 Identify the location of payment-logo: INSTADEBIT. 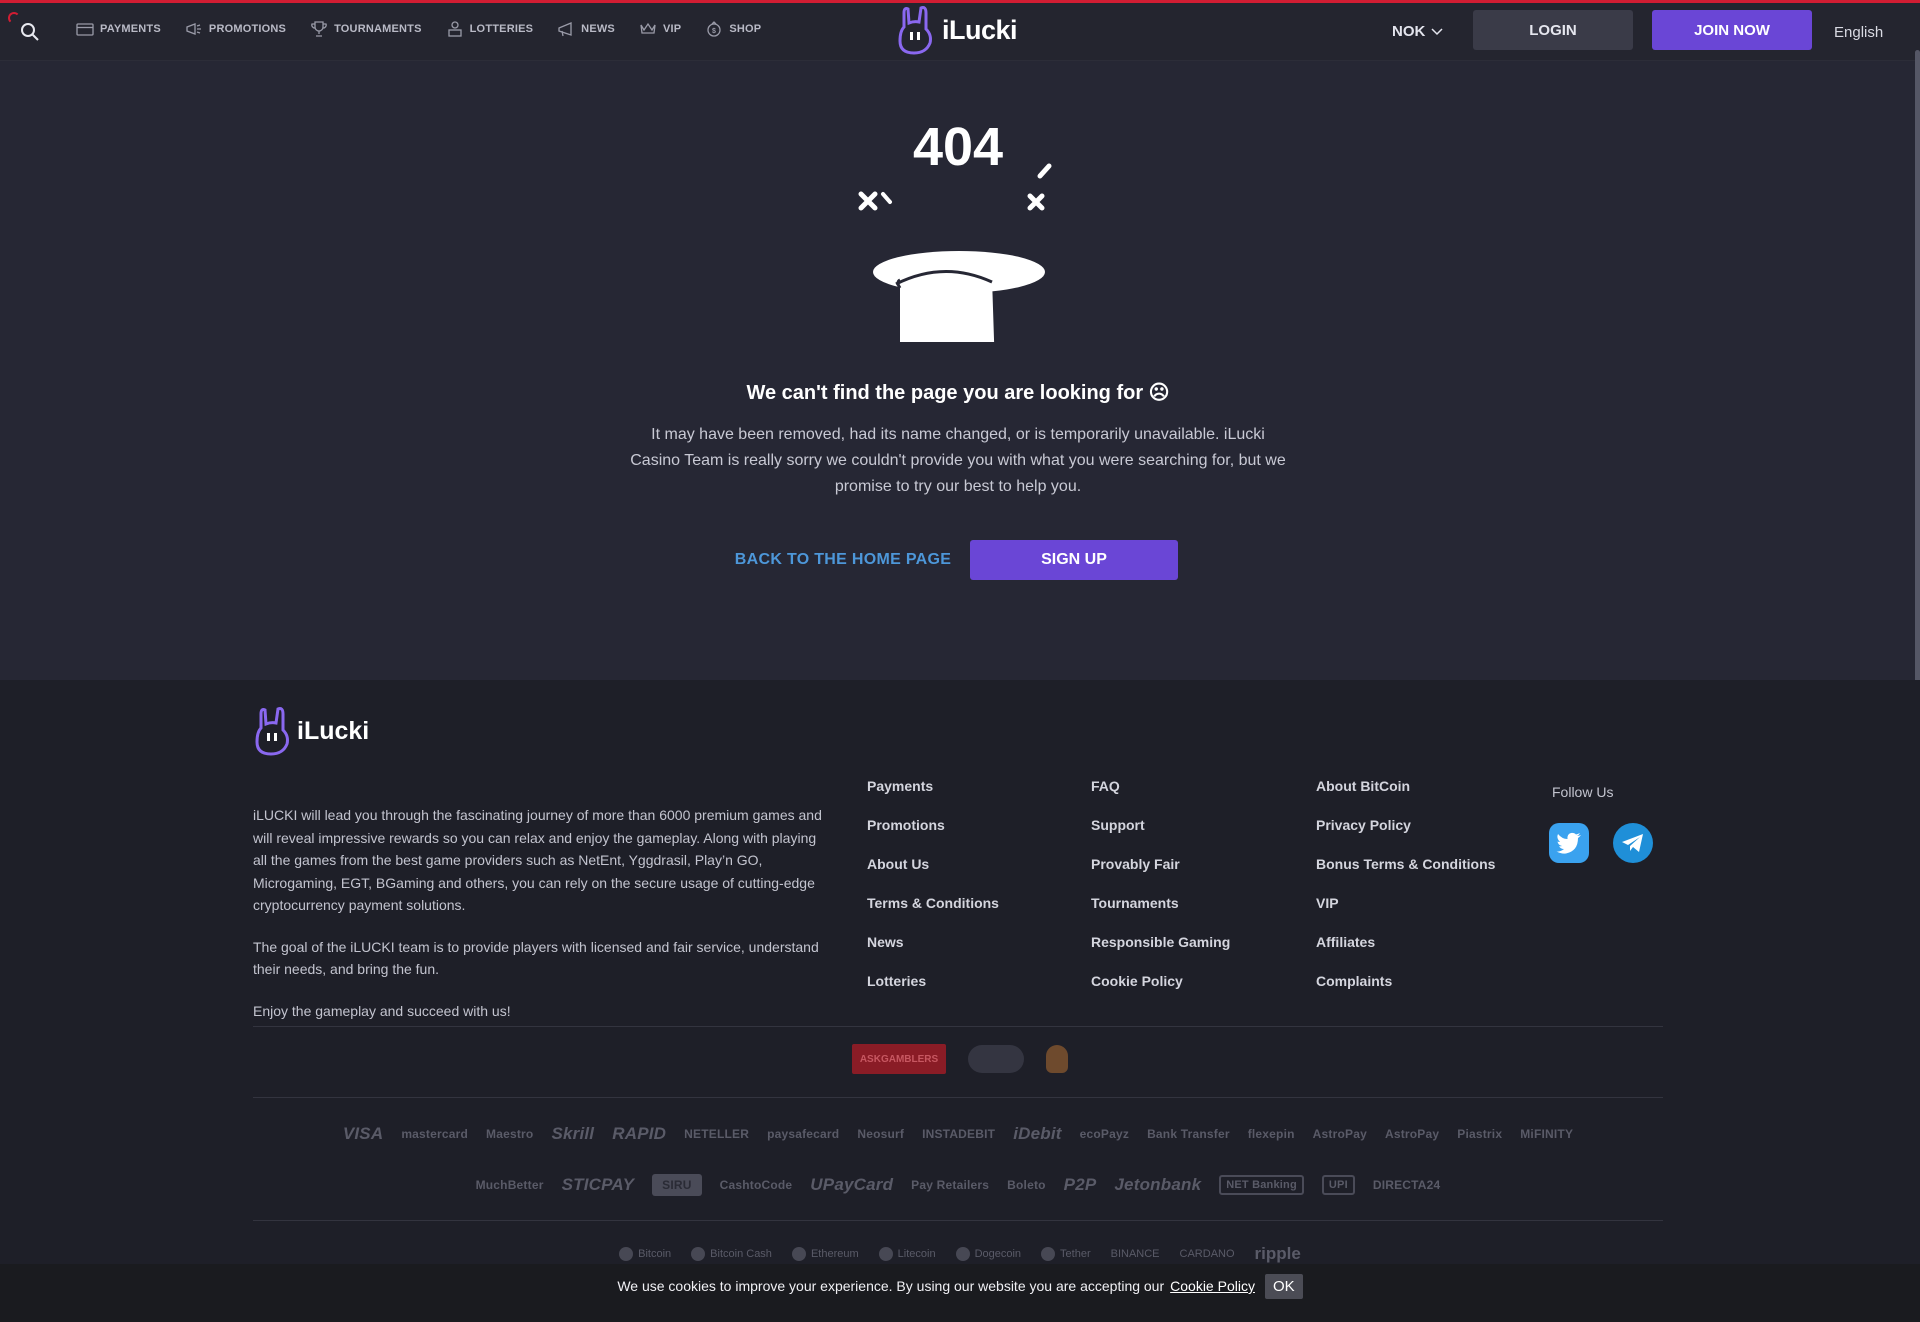
(959, 1134).